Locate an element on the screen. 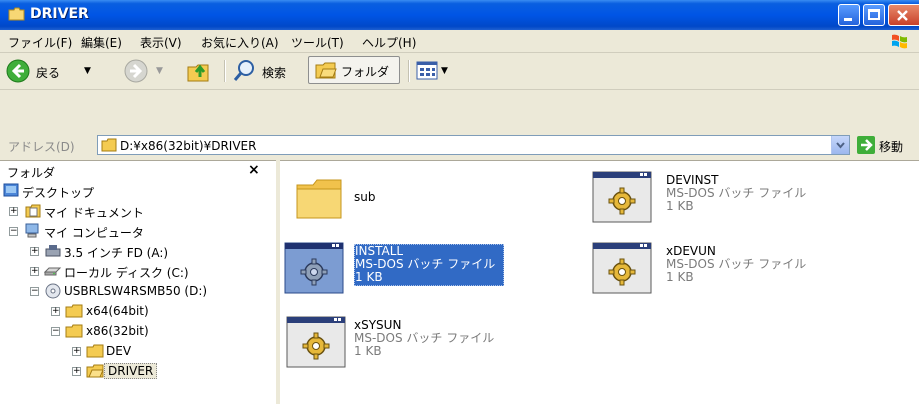 The image size is (919, 404). folders-button: フォルダ is located at coordinates (354, 70).